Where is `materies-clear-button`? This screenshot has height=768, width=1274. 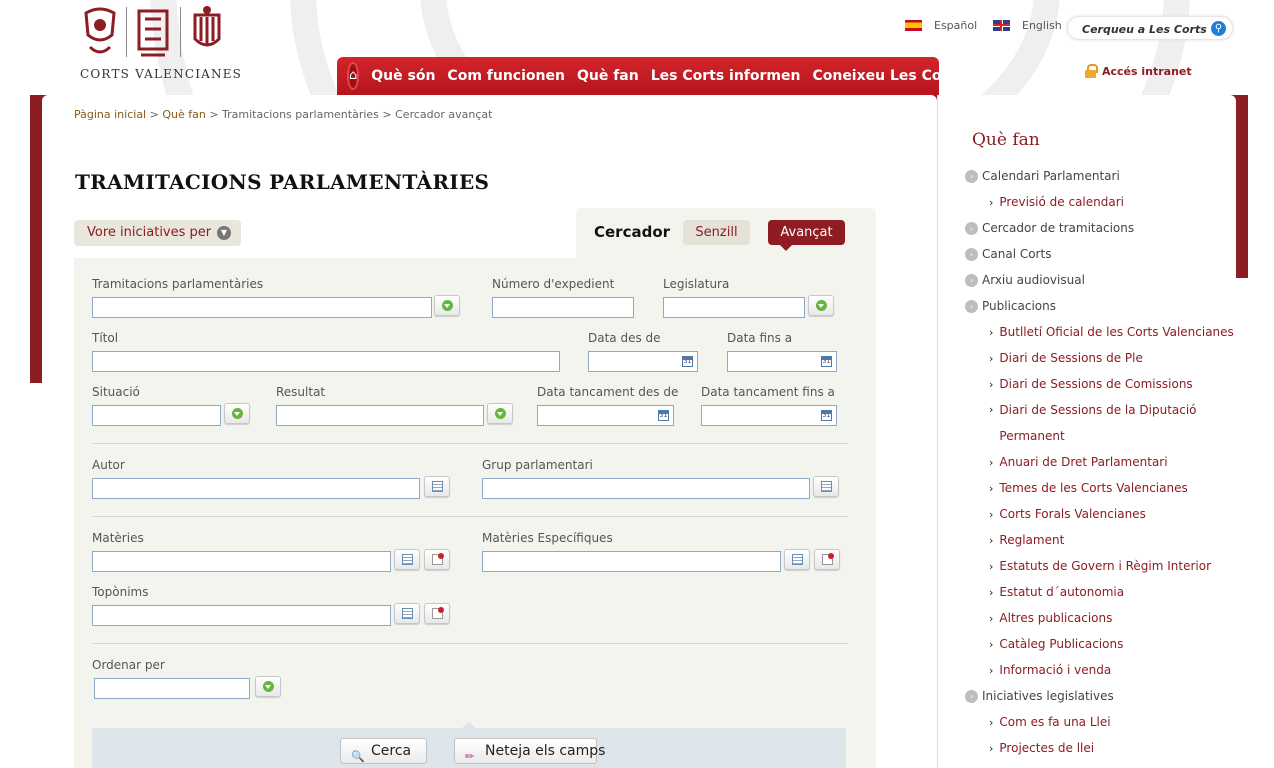 materies-clear-button is located at coordinates (437, 559).